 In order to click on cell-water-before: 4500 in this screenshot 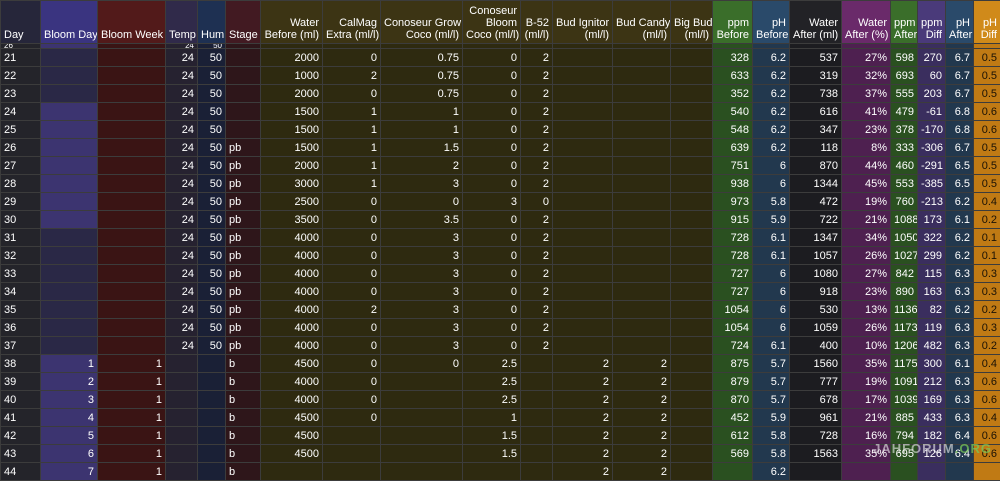, I will do `click(292, 454)`.